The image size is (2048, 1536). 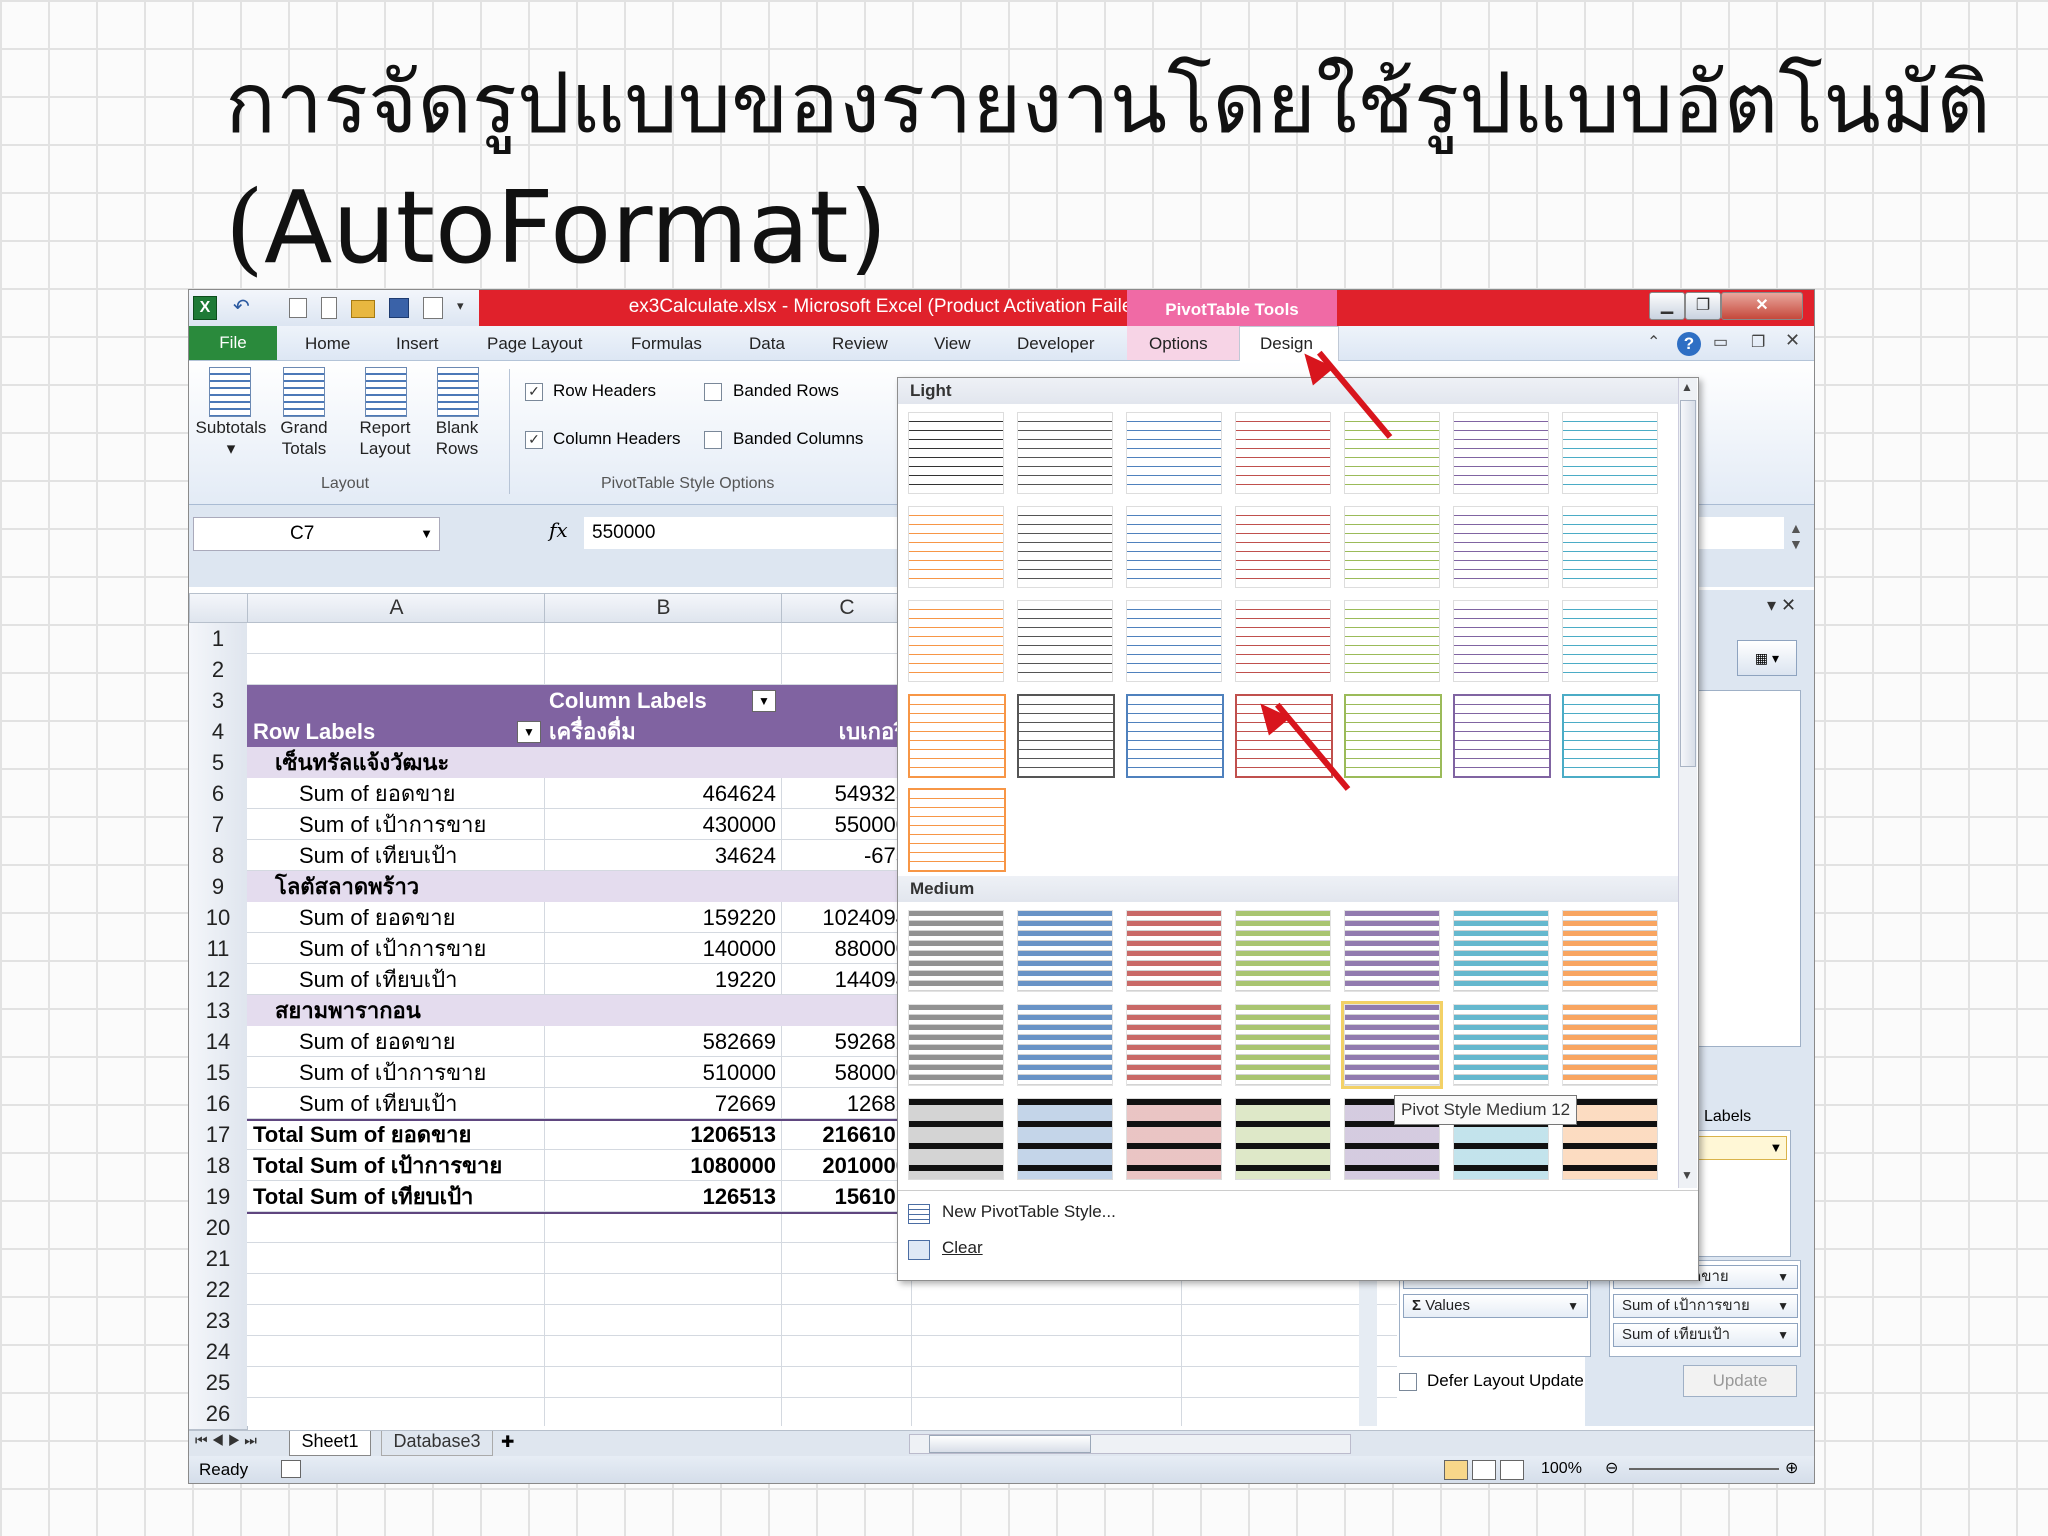 I want to click on restore-button: ❐, so click(x=1703, y=306).